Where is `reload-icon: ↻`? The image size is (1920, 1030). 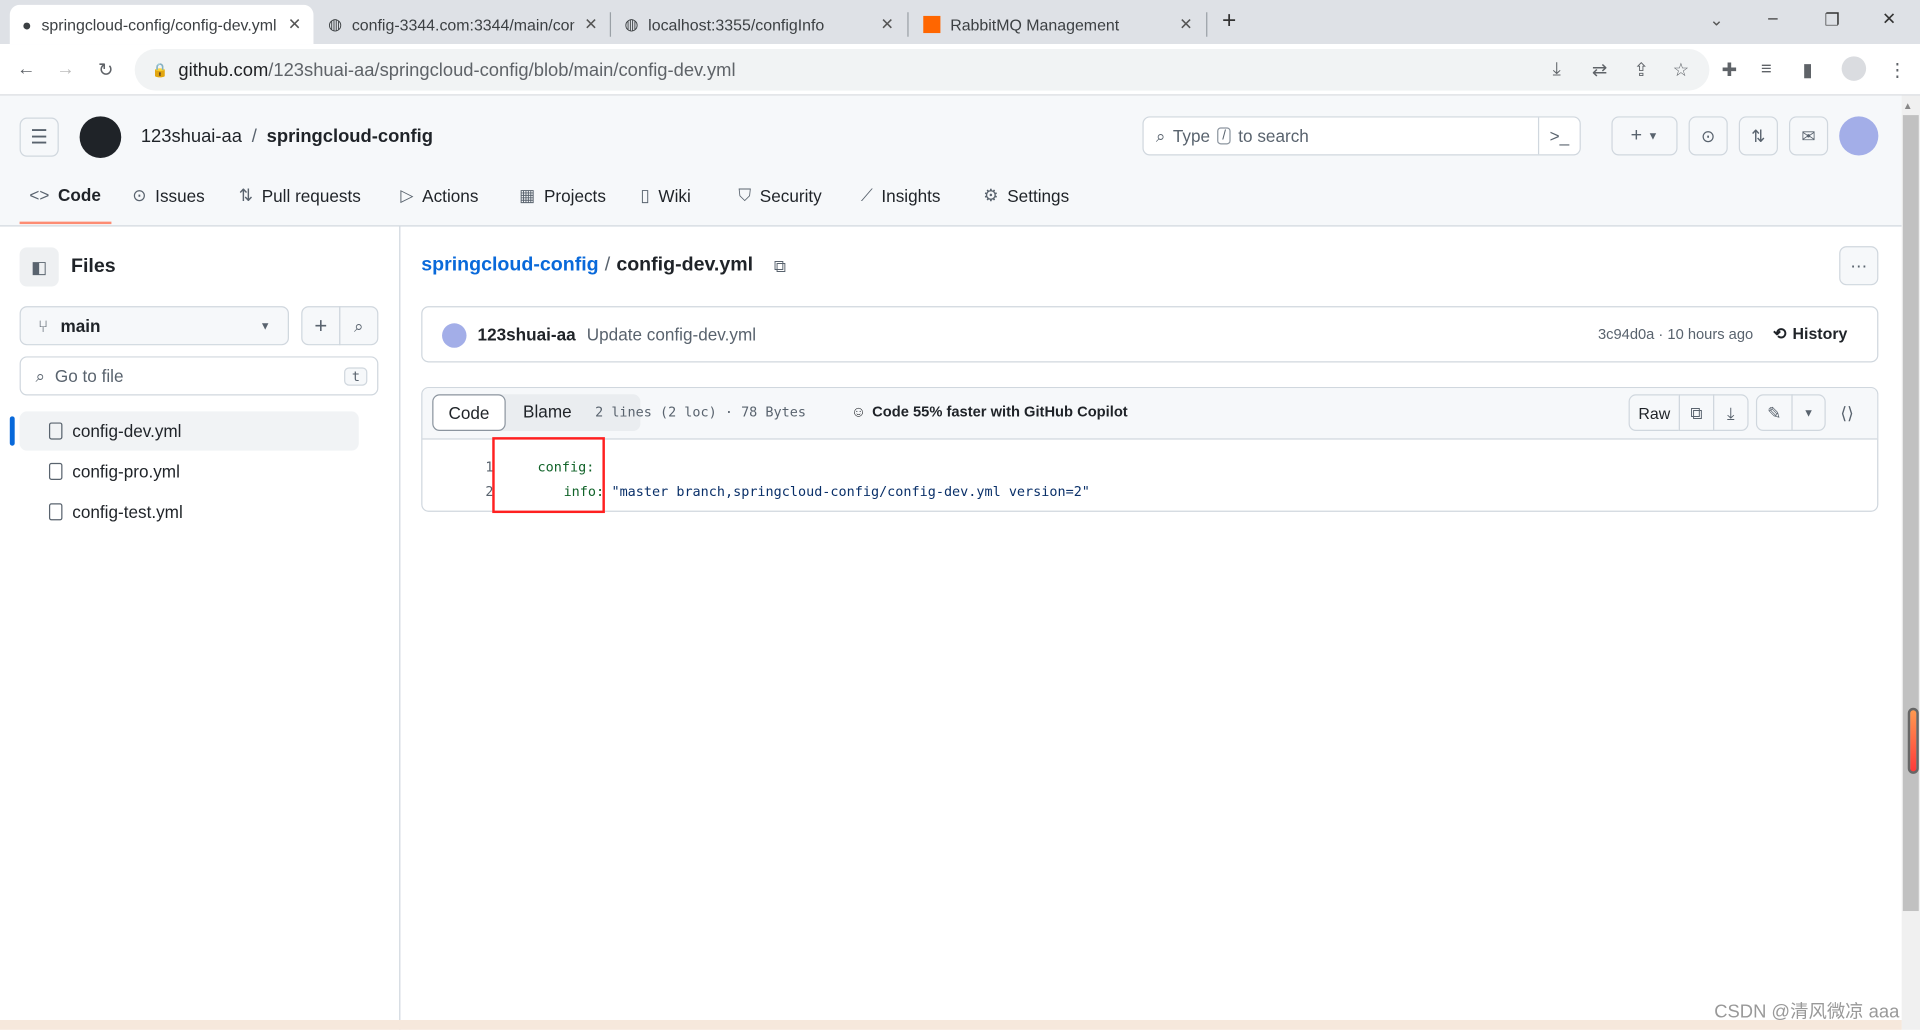 reload-icon: ↻ is located at coordinates (105, 70).